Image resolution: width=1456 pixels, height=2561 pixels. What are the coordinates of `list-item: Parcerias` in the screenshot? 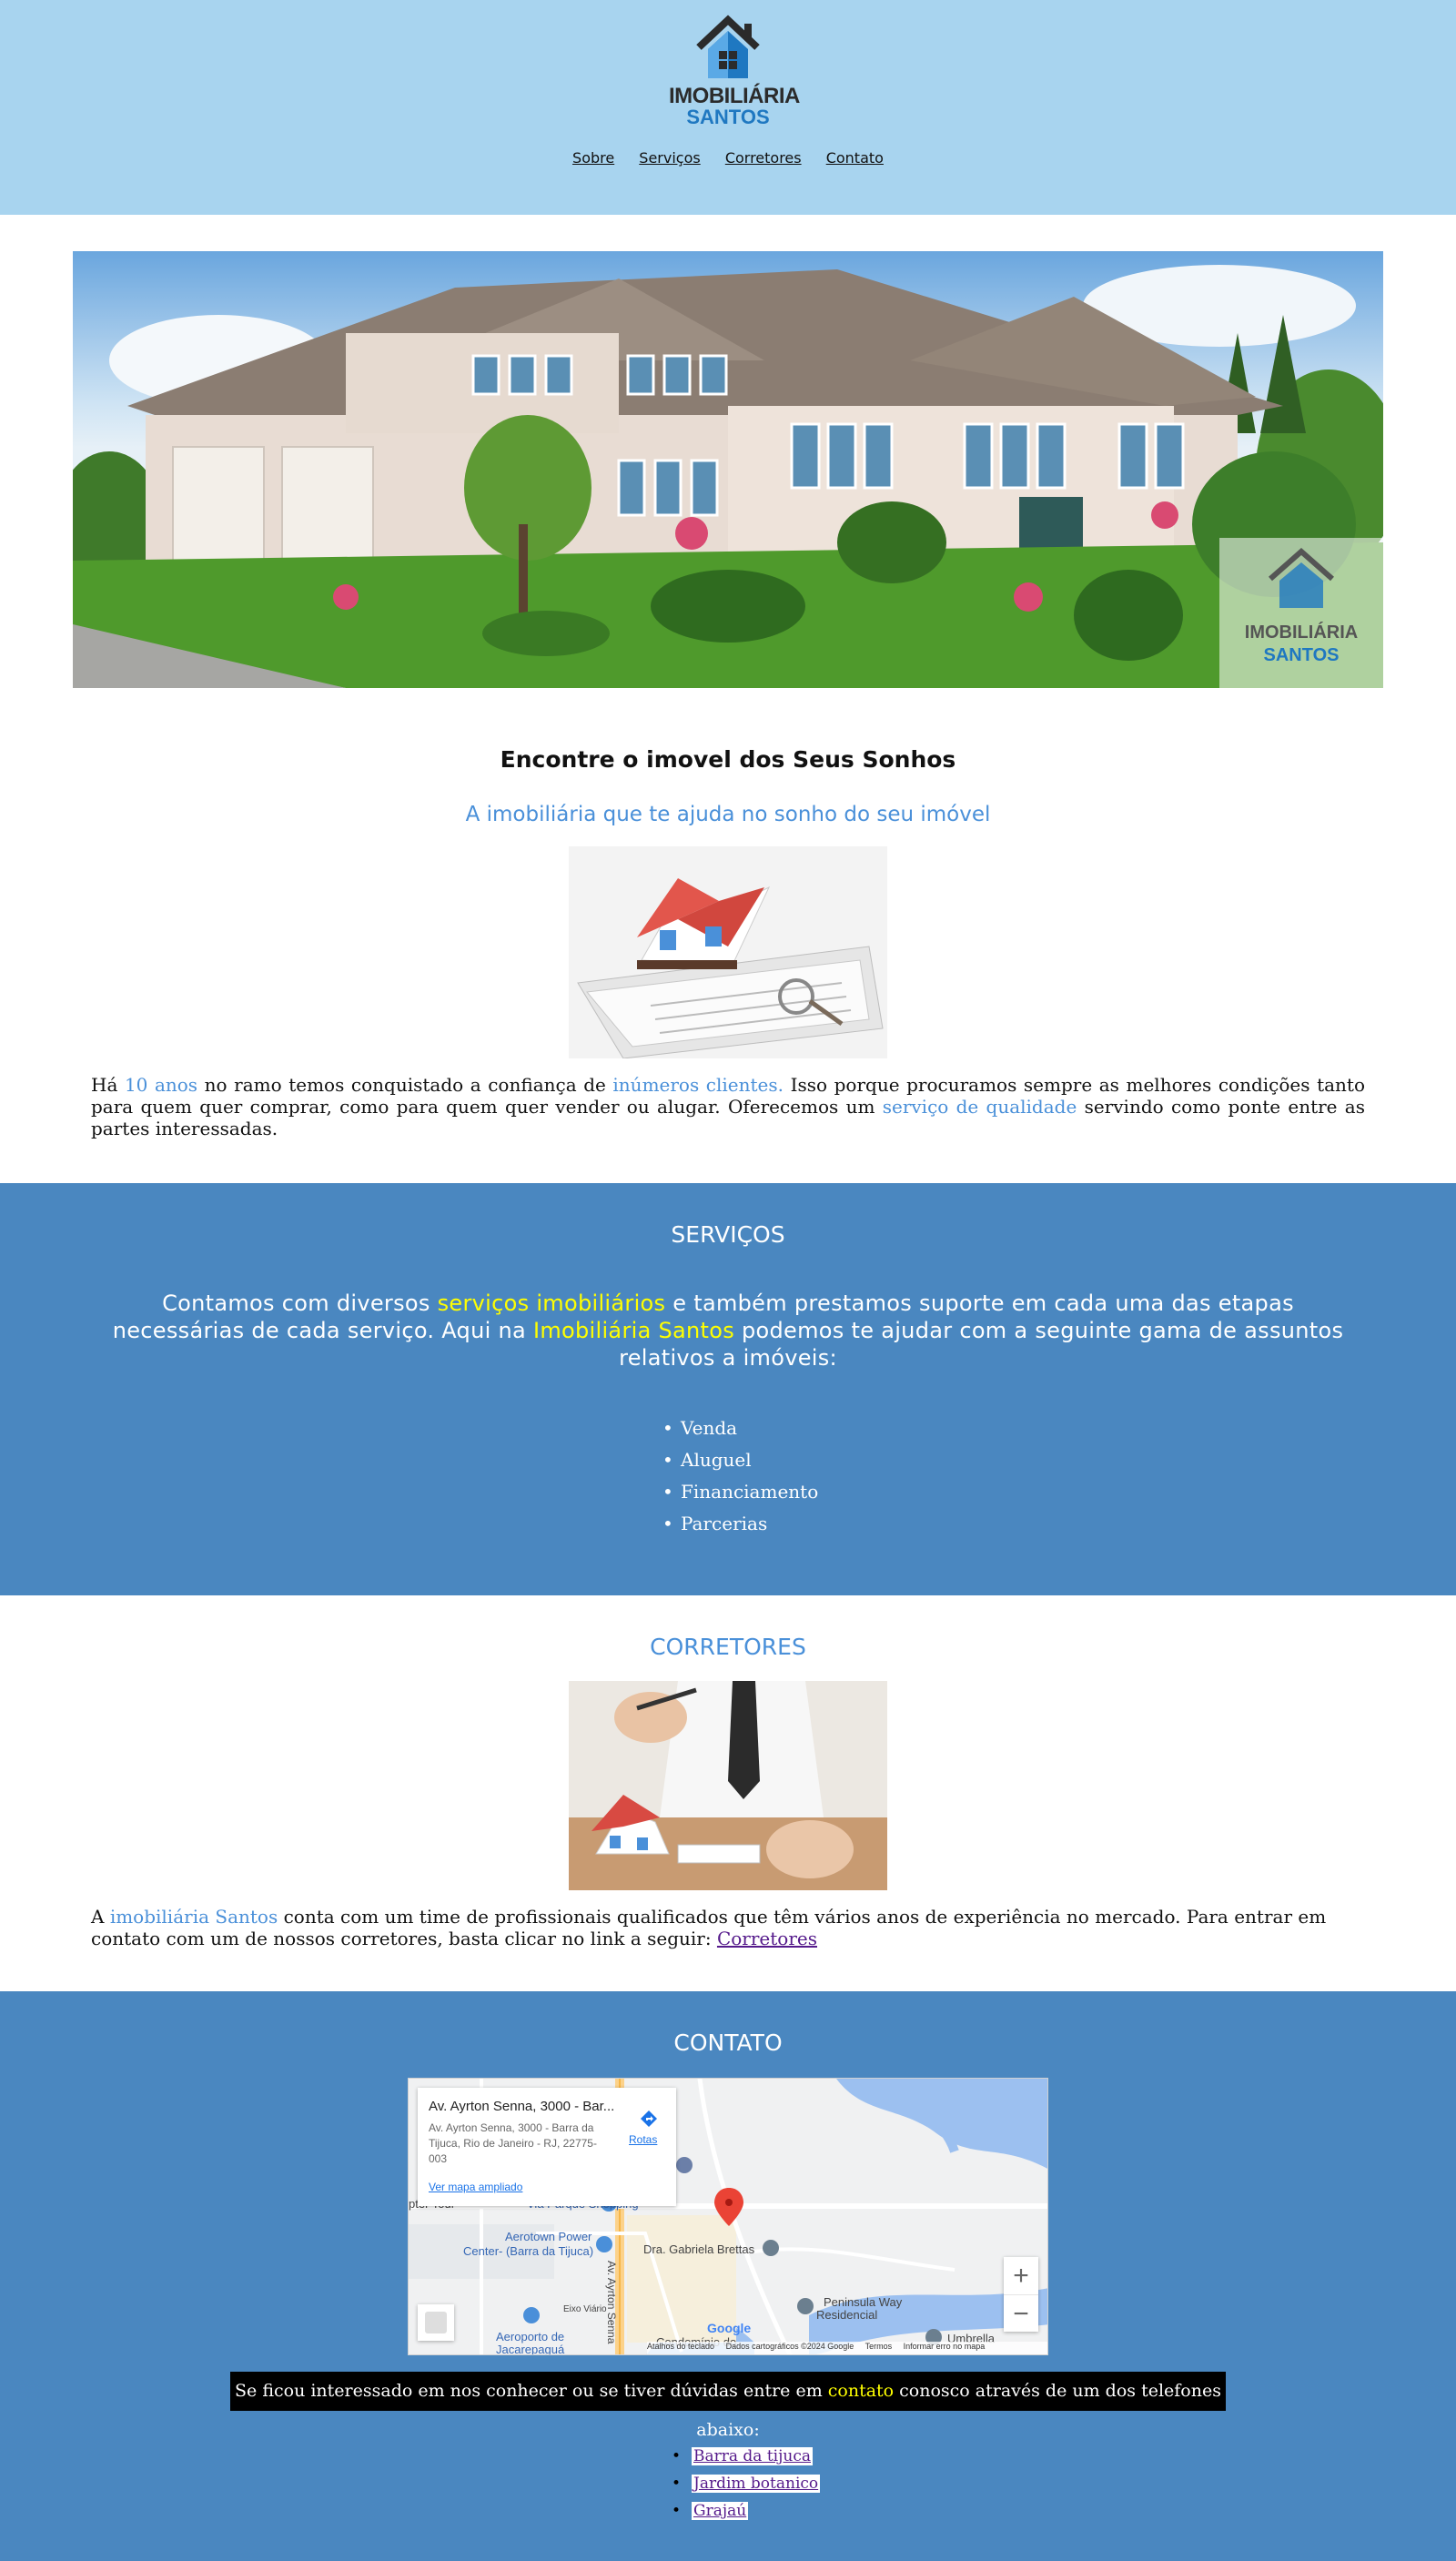 It's located at (740, 1524).